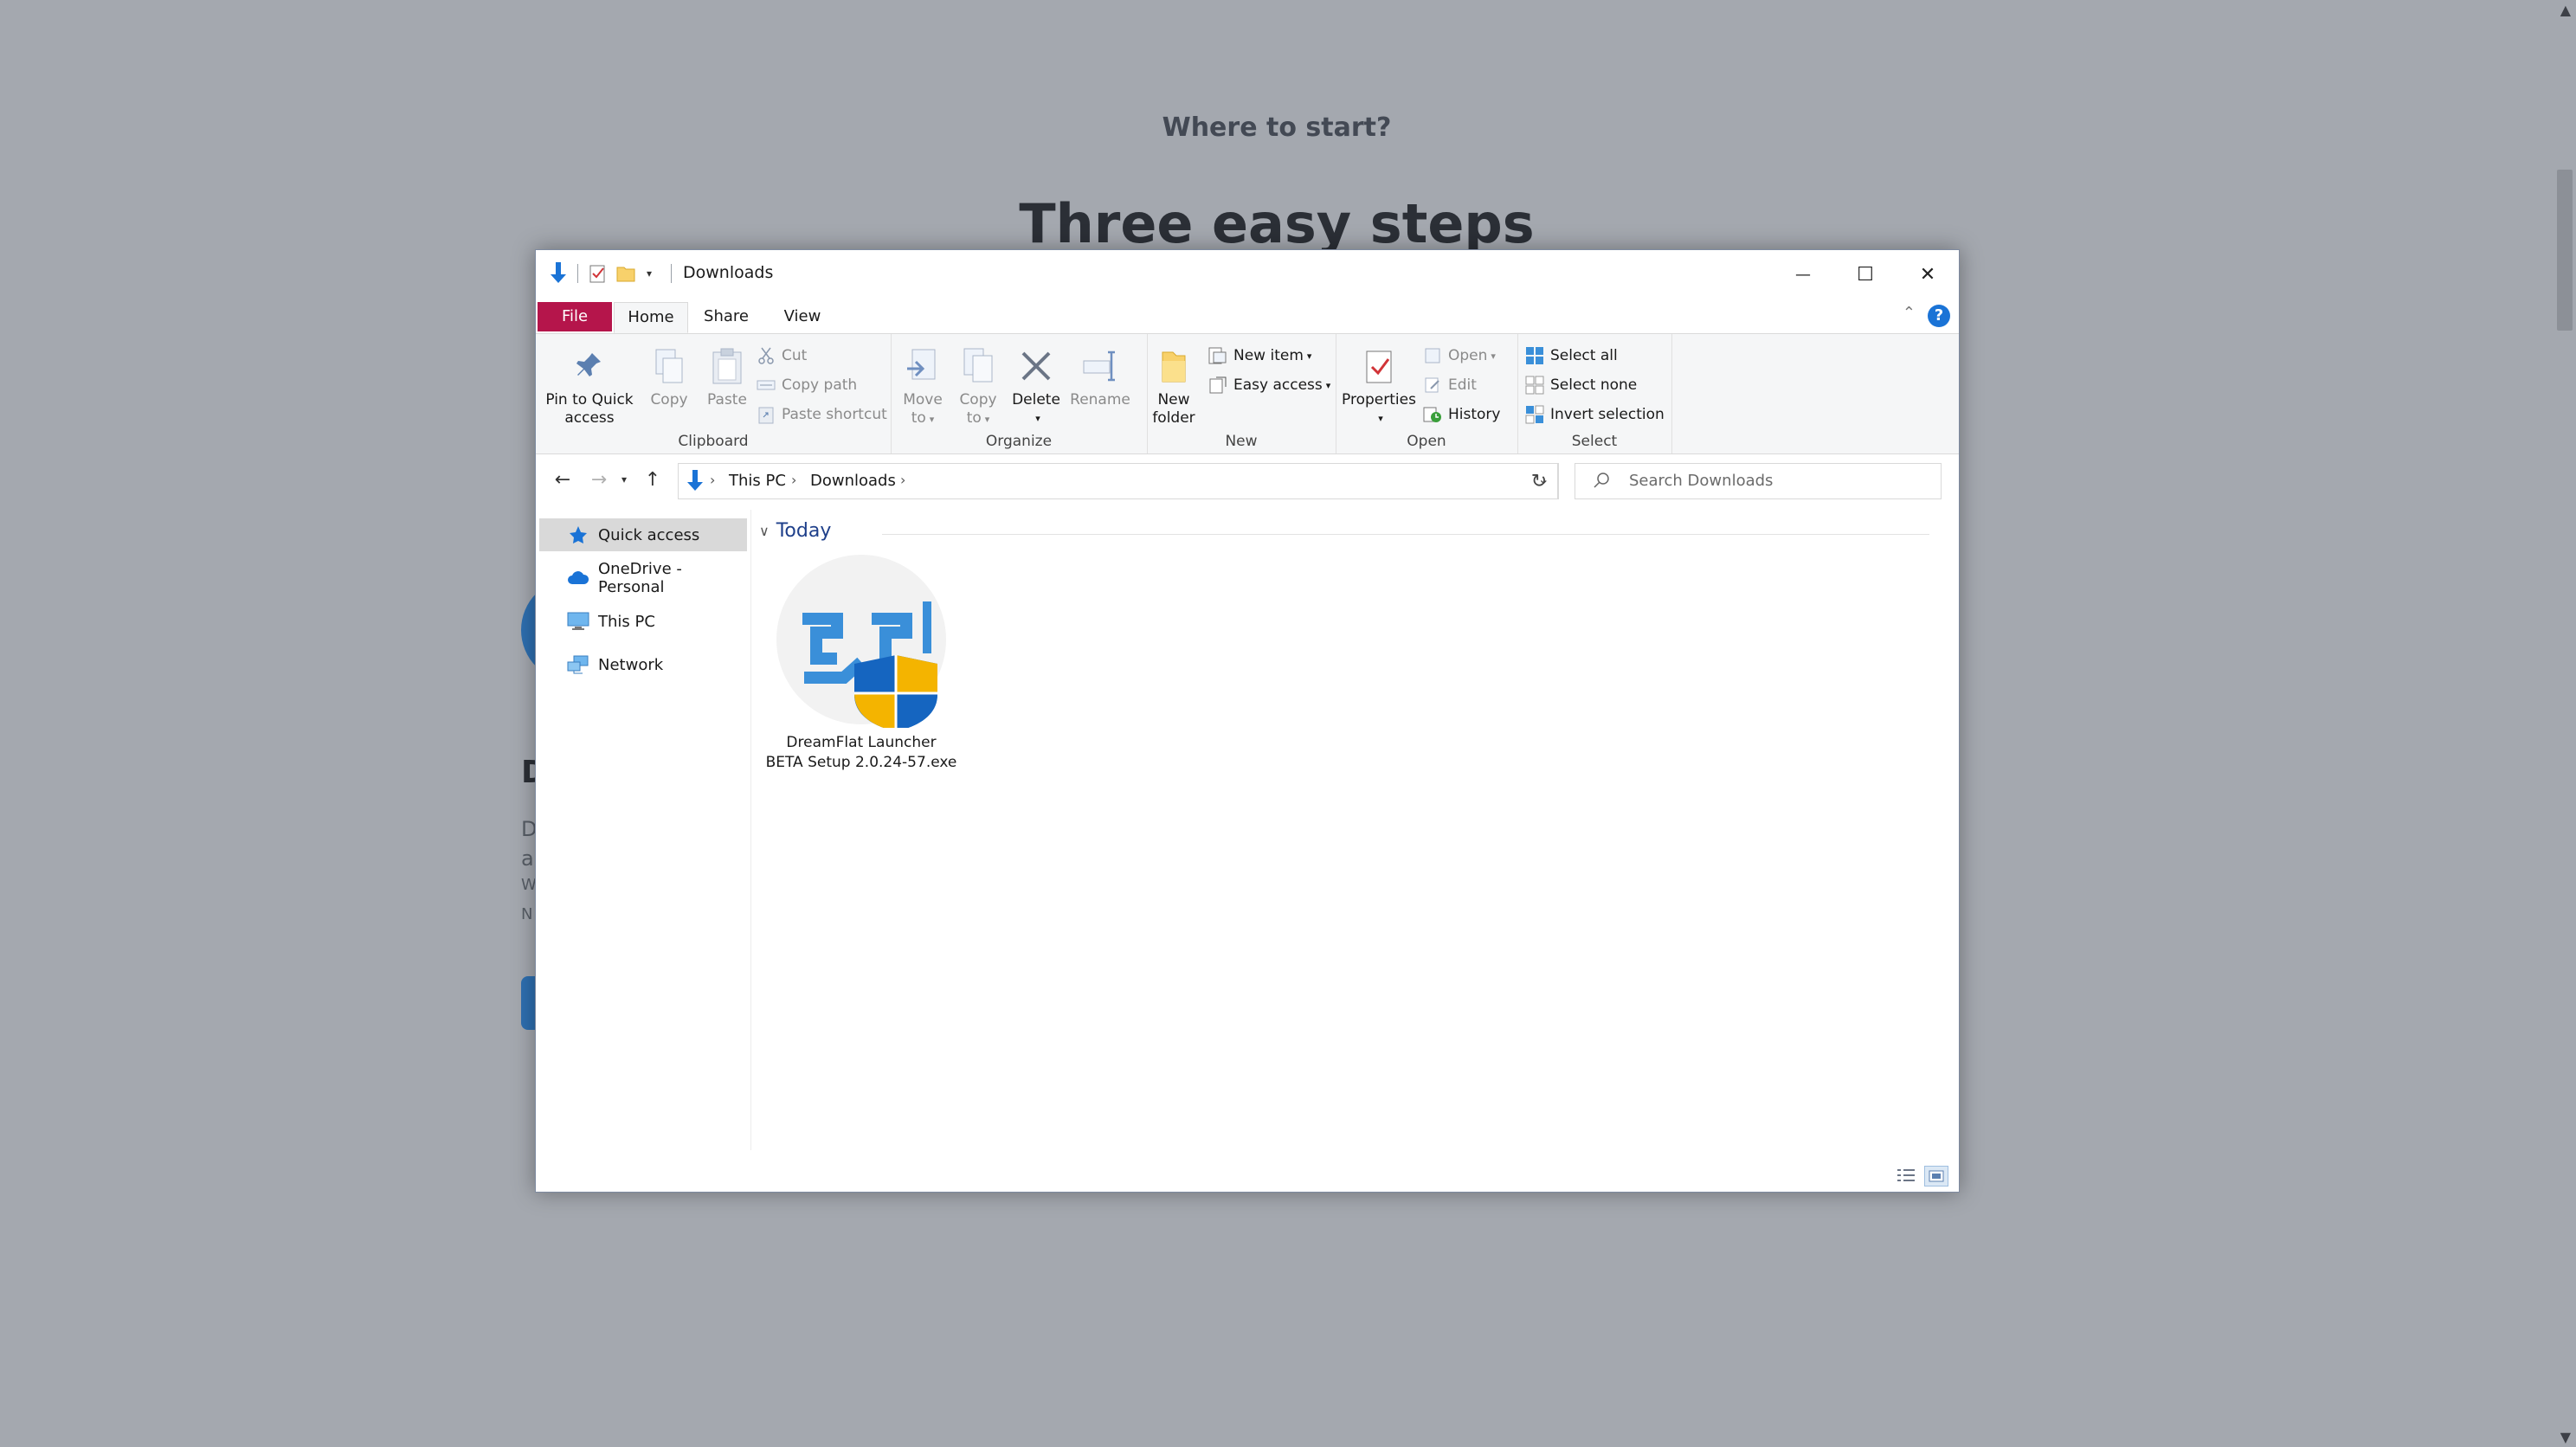  I want to click on search-input: Search Downloads, so click(1758, 481).